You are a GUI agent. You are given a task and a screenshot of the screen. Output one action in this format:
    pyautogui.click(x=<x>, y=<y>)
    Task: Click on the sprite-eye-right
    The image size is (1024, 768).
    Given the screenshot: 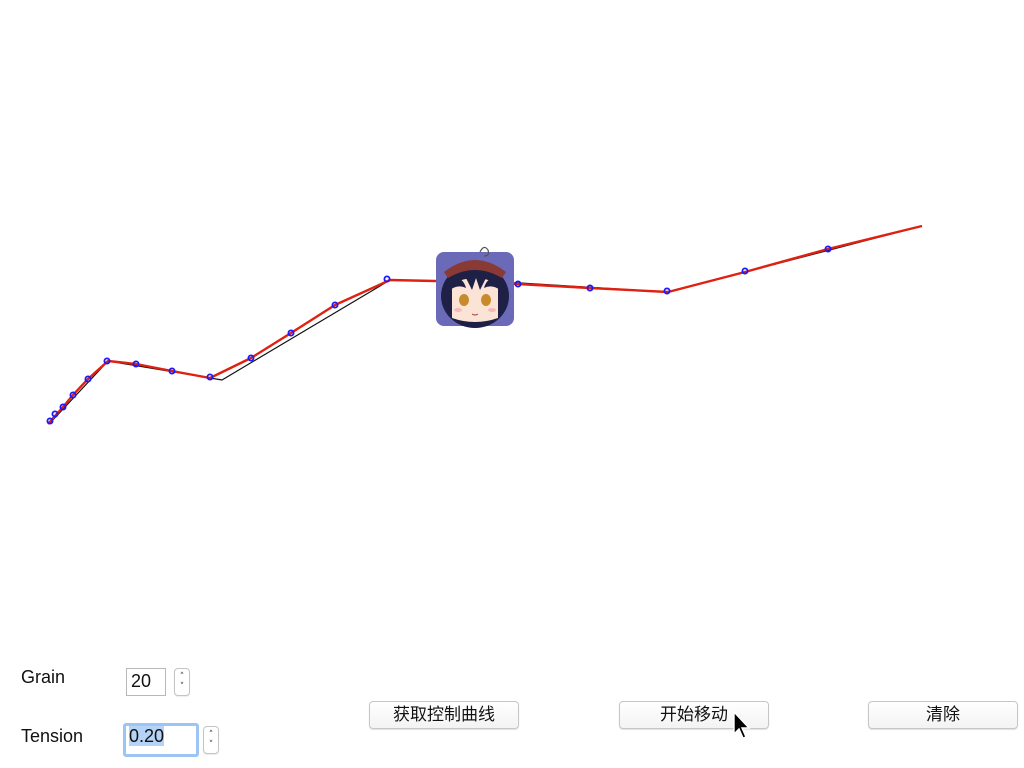 What is the action you would take?
    pyautogui.click(x=486, y=300)
    